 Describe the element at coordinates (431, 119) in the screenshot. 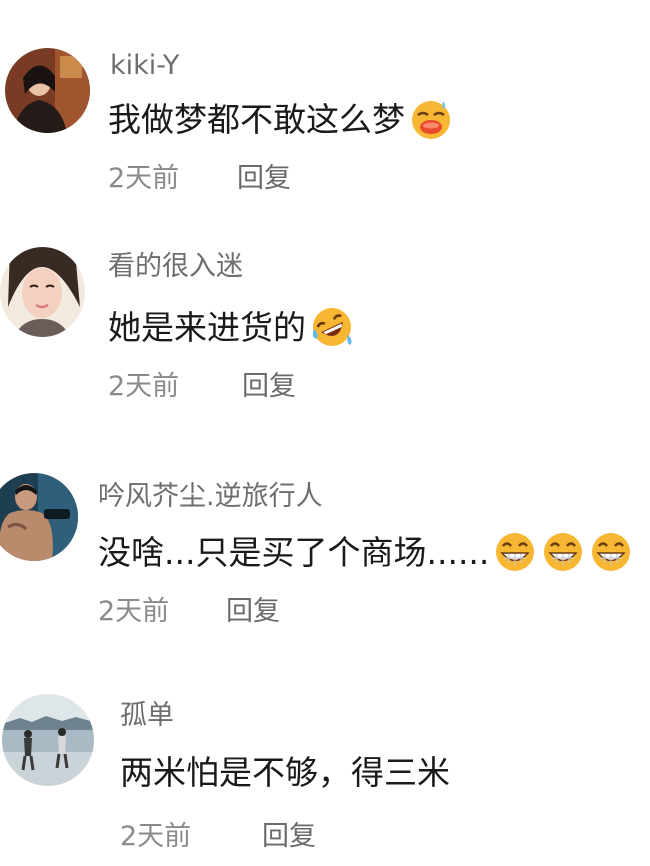

I see `grimace-sweat-emoji` at that location.